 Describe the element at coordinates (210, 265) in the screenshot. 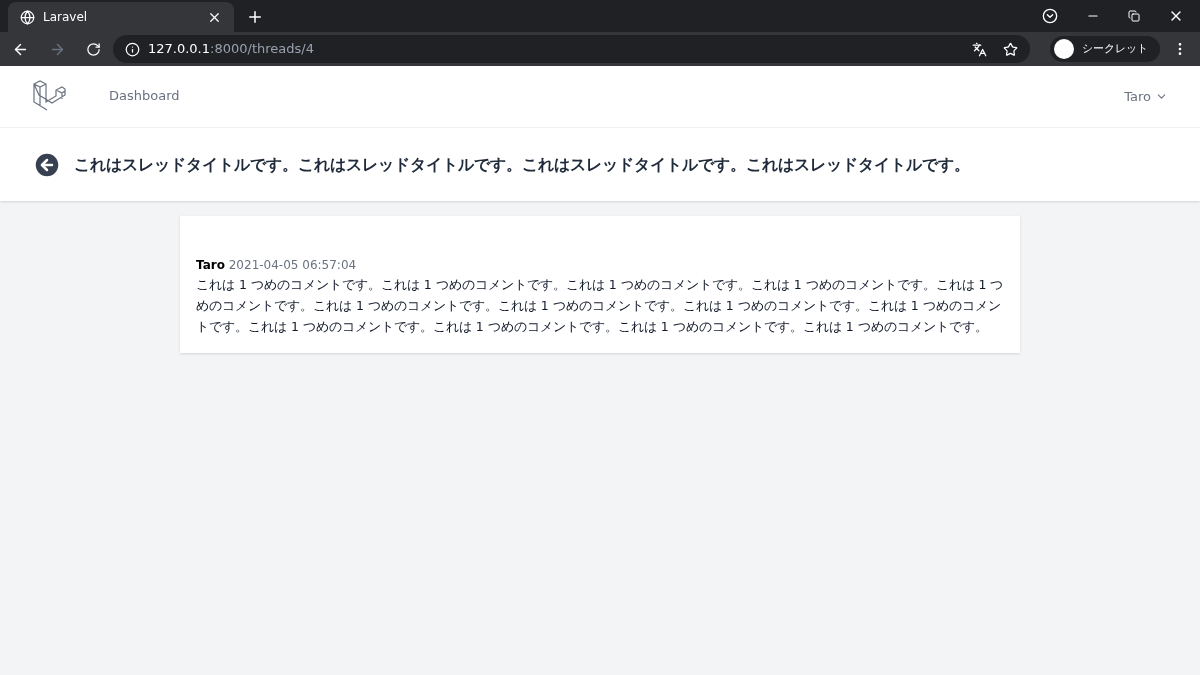

I see `comment-author: Taro` at that location.